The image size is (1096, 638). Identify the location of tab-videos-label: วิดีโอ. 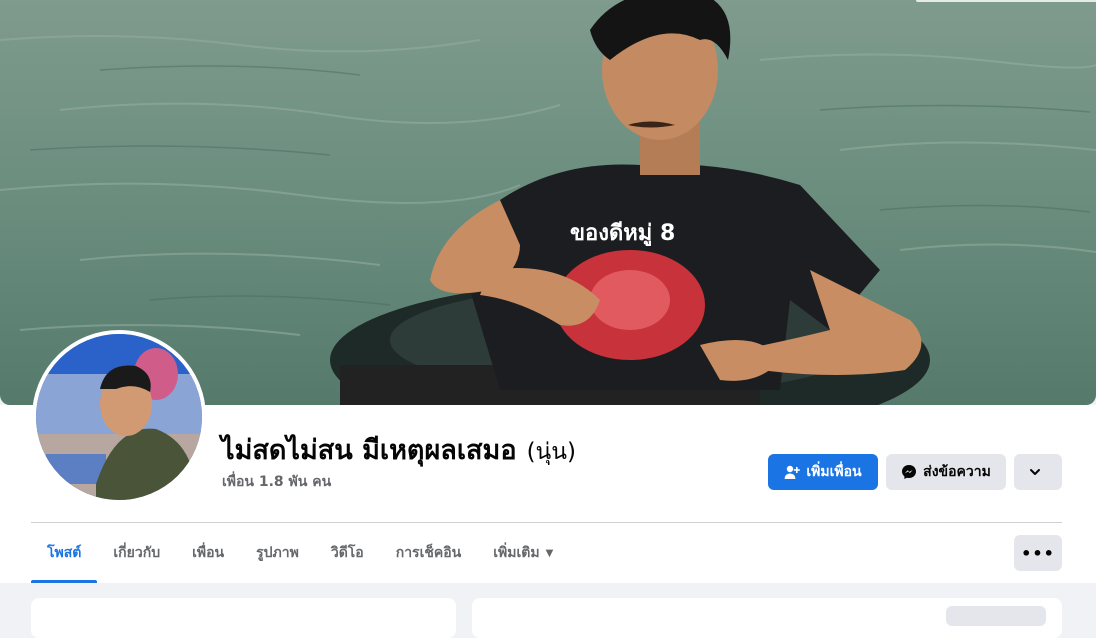
(347, 553).